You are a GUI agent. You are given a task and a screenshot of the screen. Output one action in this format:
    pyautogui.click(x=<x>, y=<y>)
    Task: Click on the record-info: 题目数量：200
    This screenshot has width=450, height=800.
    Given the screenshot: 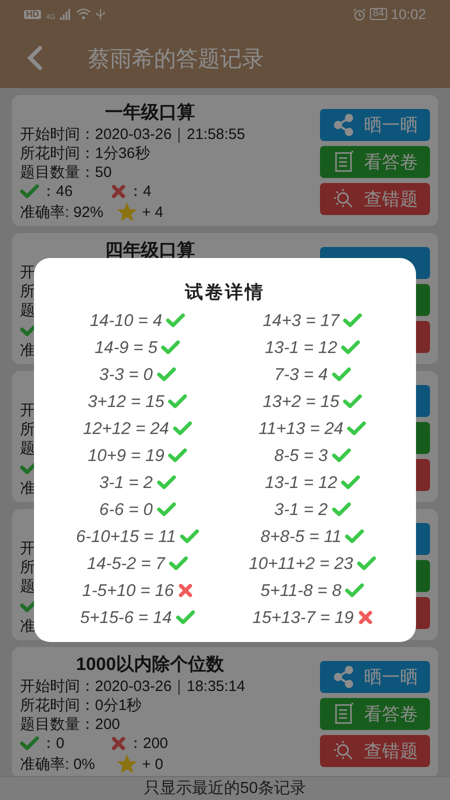 What is the action you would take?
    pyautogui.click(x=70, y=724)
    